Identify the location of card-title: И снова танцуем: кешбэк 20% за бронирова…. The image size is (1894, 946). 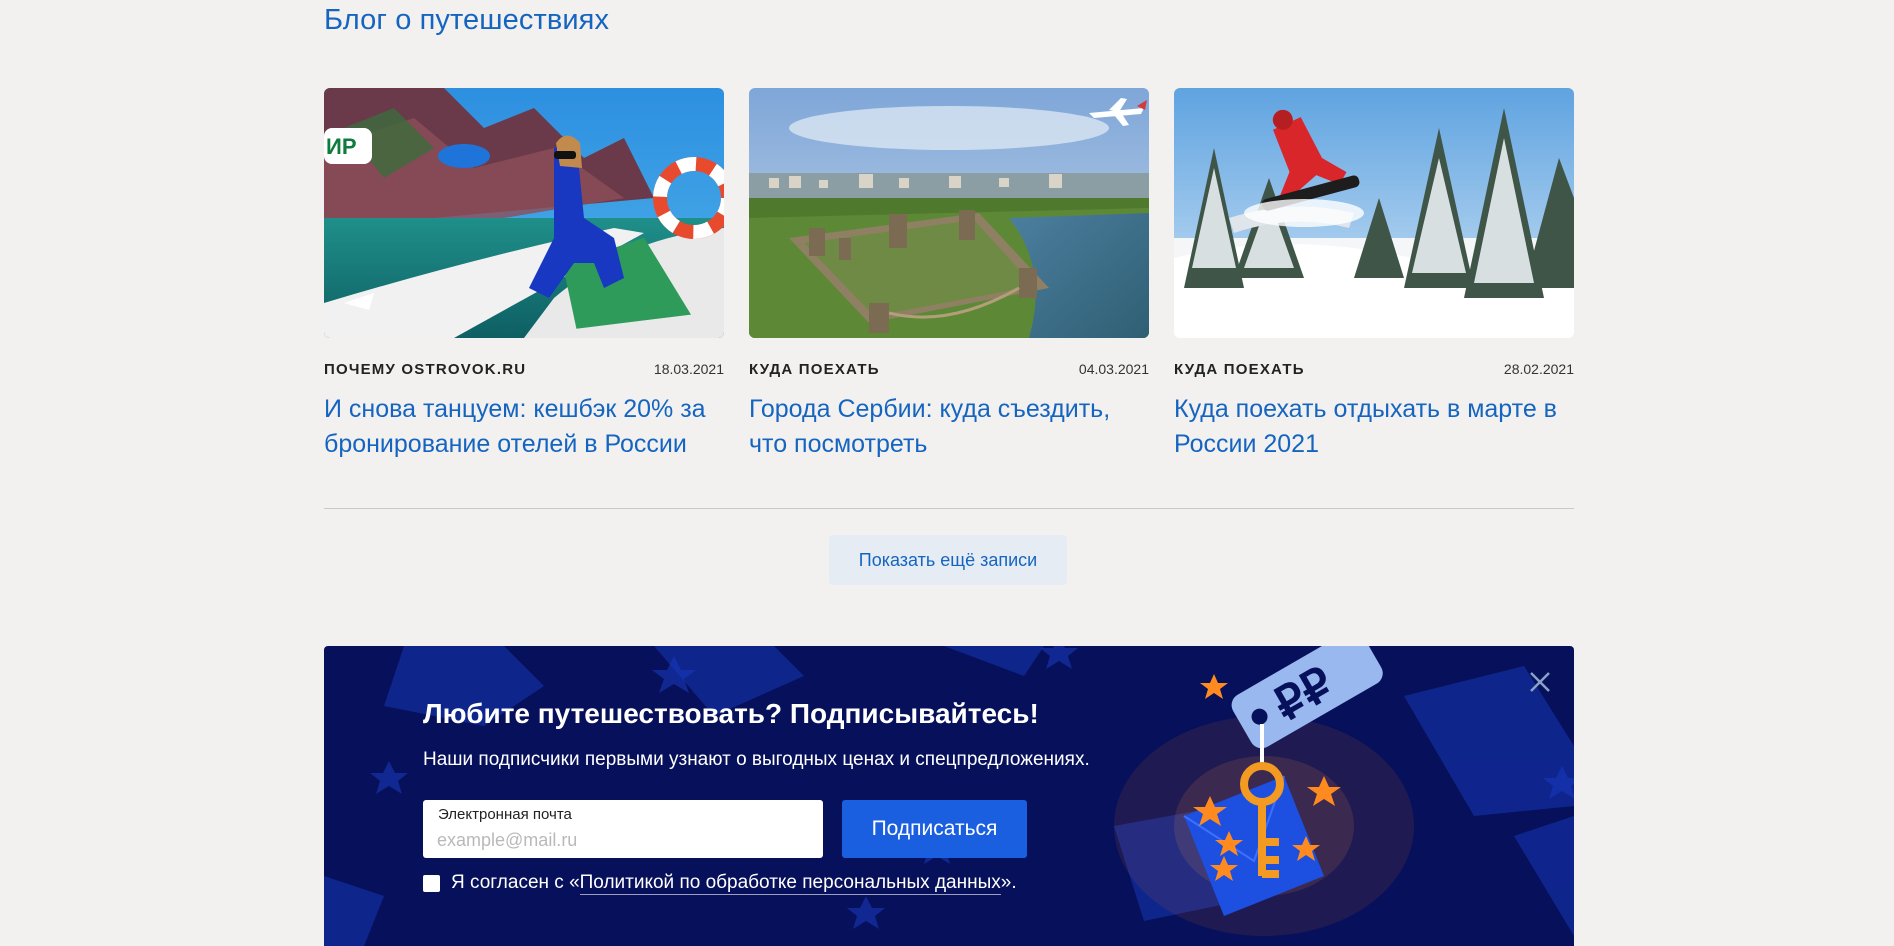
(524, 427).